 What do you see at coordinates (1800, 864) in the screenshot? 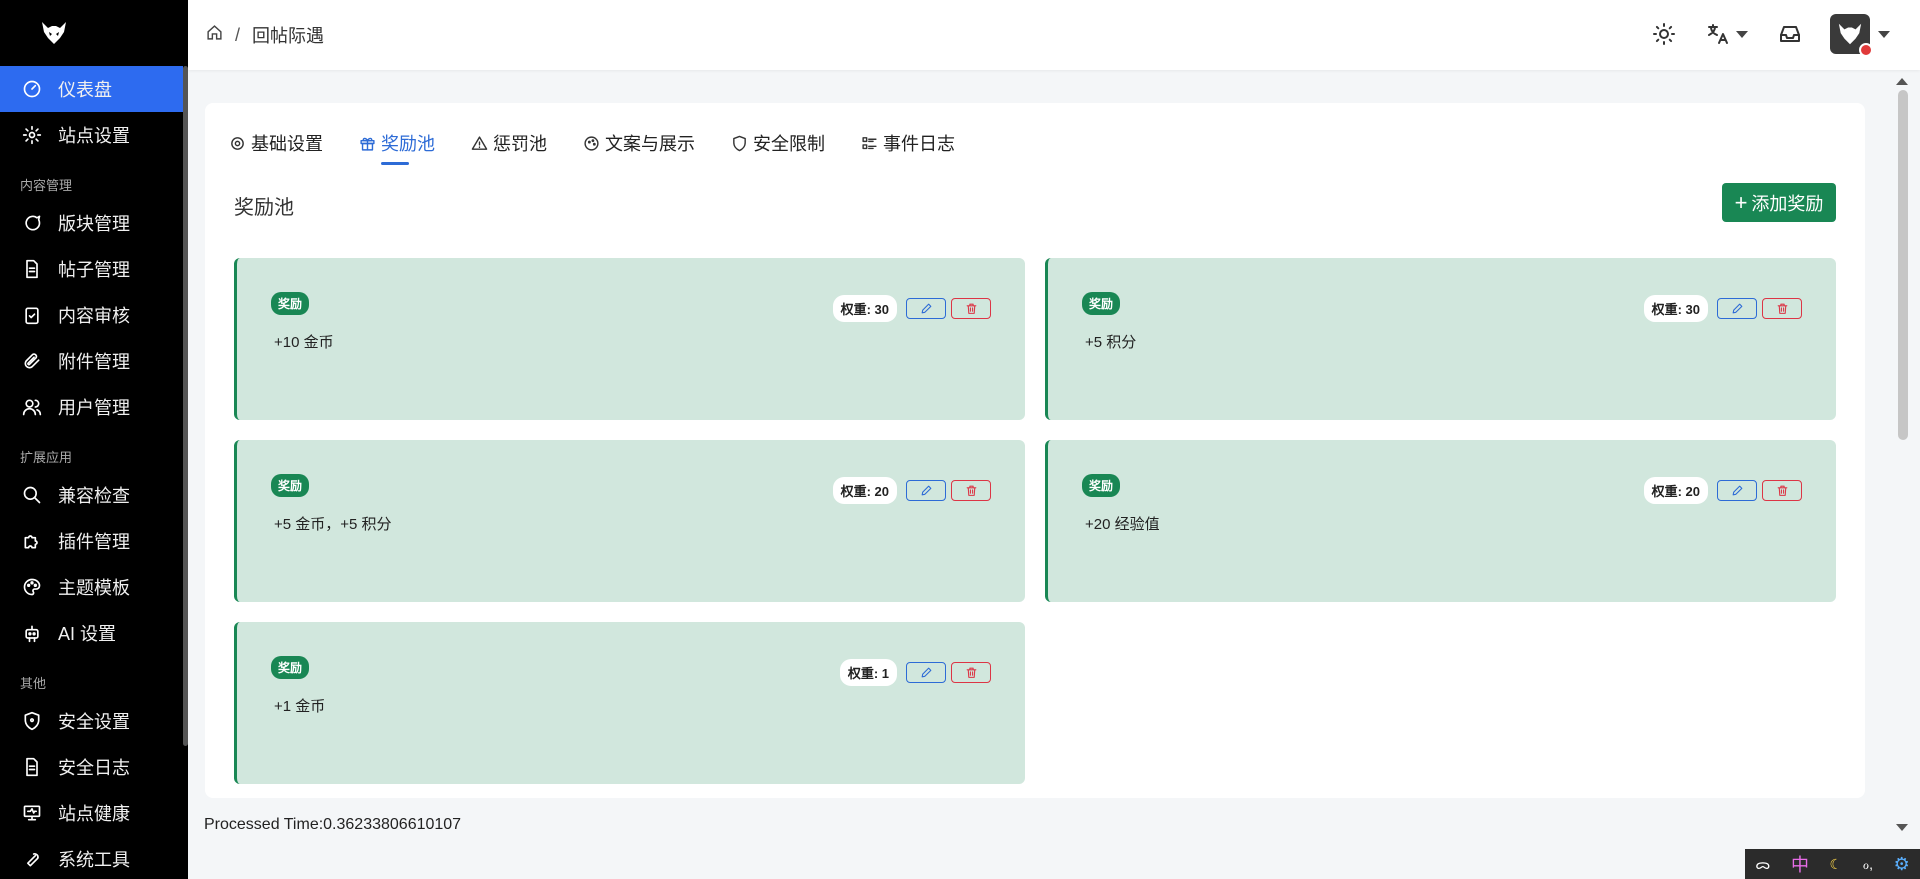
I see `ime-chinese: 中` at bounding box center [1800, 864].